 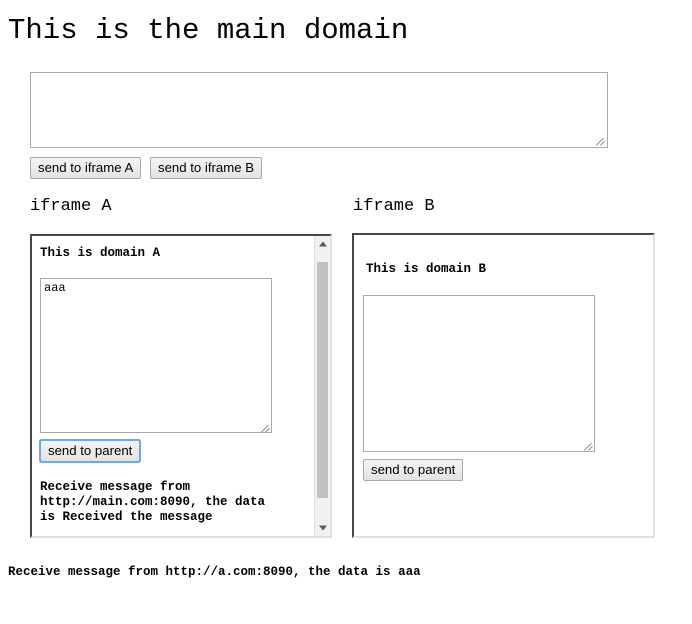 What do you see at coordinates (156, 355) in the screenshot?
I see `iframe-a-textarea` at bounding box center [156, 355].